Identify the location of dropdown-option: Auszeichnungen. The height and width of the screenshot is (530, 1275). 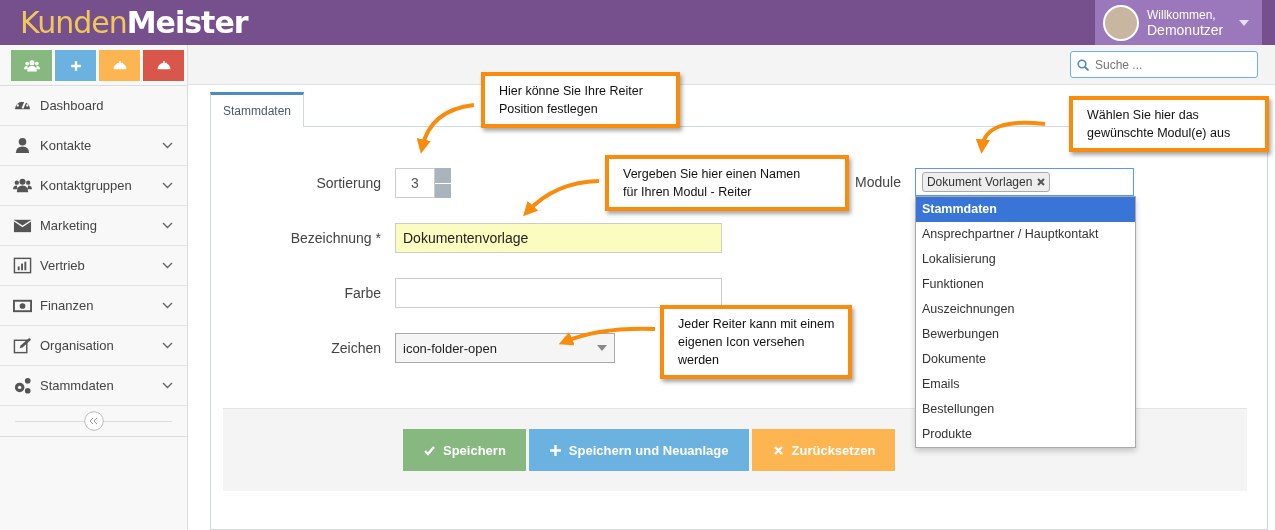
(1025, 309).